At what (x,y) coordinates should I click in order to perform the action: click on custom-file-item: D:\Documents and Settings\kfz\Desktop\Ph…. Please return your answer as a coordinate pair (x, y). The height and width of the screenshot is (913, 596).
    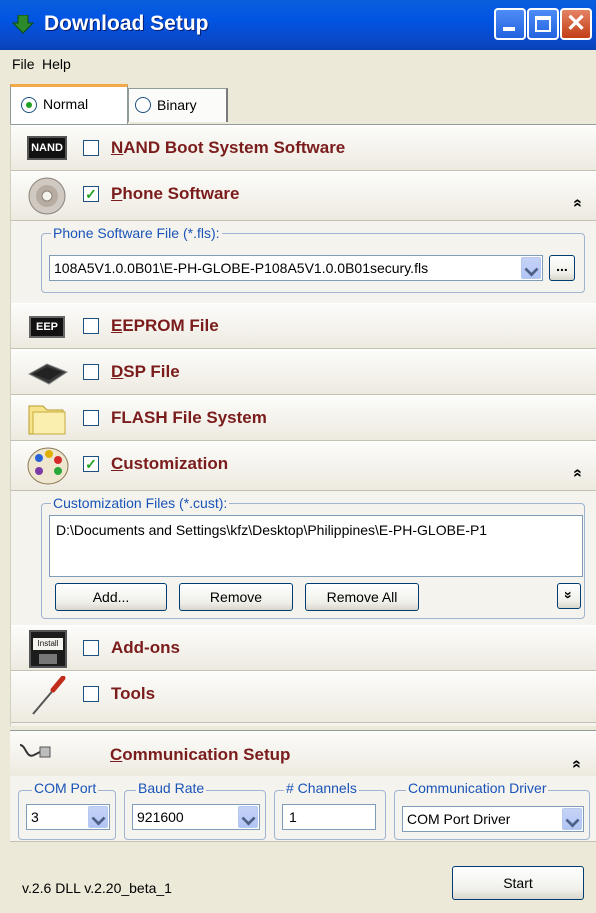
    Looking at the image, I should click on (271, 530).